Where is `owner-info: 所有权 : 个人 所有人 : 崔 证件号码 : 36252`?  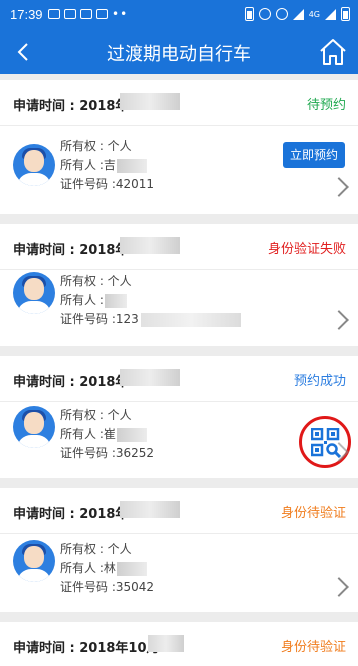 owner-info: 所有权 : 个人 所有人 : 崔 证件号码 : 36252 is located at coordinates (107, 434).